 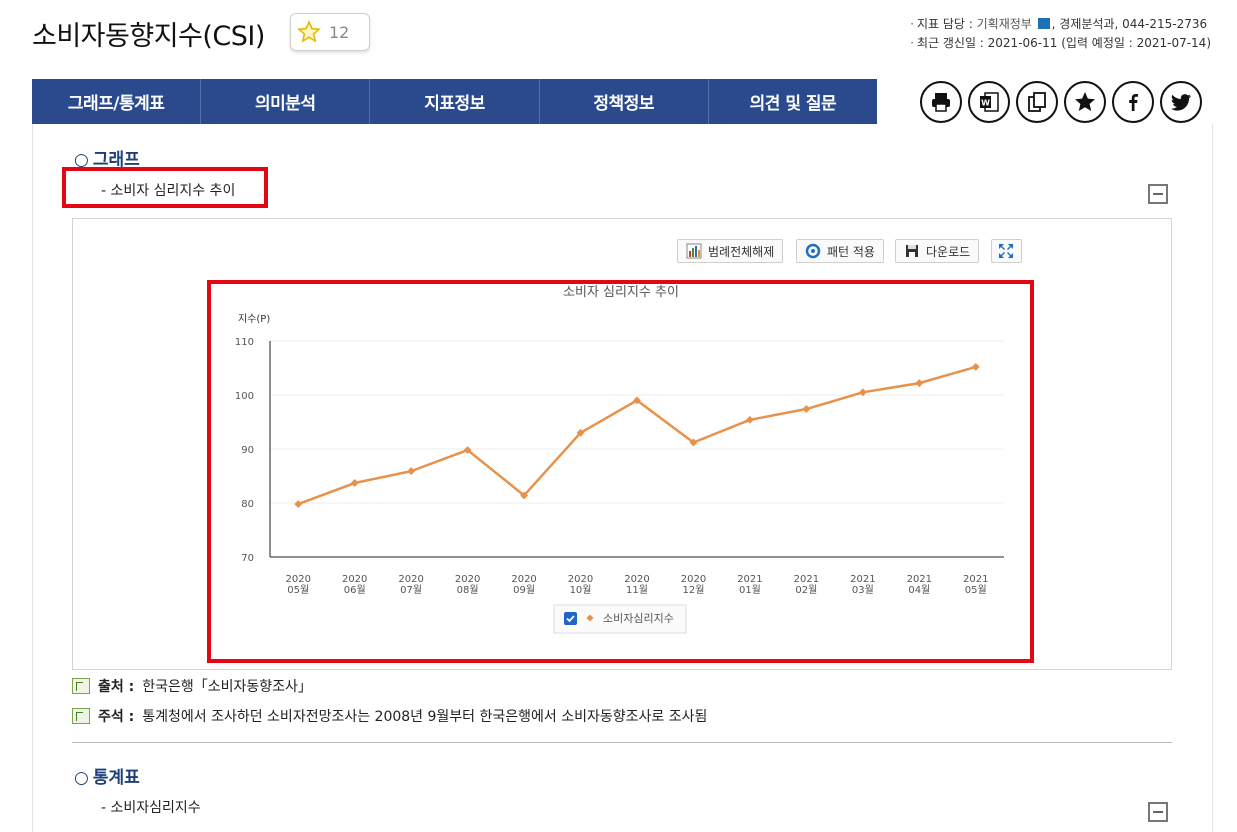 What do you see at coordinates (693, 585) in the screenshot?
I see `x-tick-label: 2020 12월` at bounding box center [693, 585].